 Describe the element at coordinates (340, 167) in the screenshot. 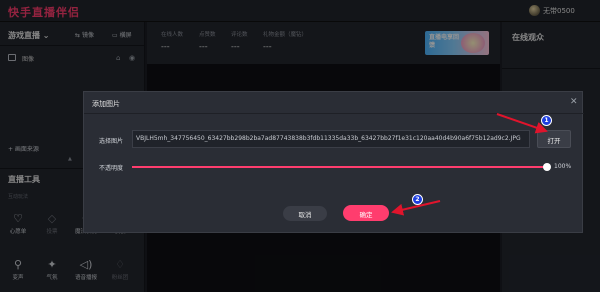

I see `opacity-slider` at that location.